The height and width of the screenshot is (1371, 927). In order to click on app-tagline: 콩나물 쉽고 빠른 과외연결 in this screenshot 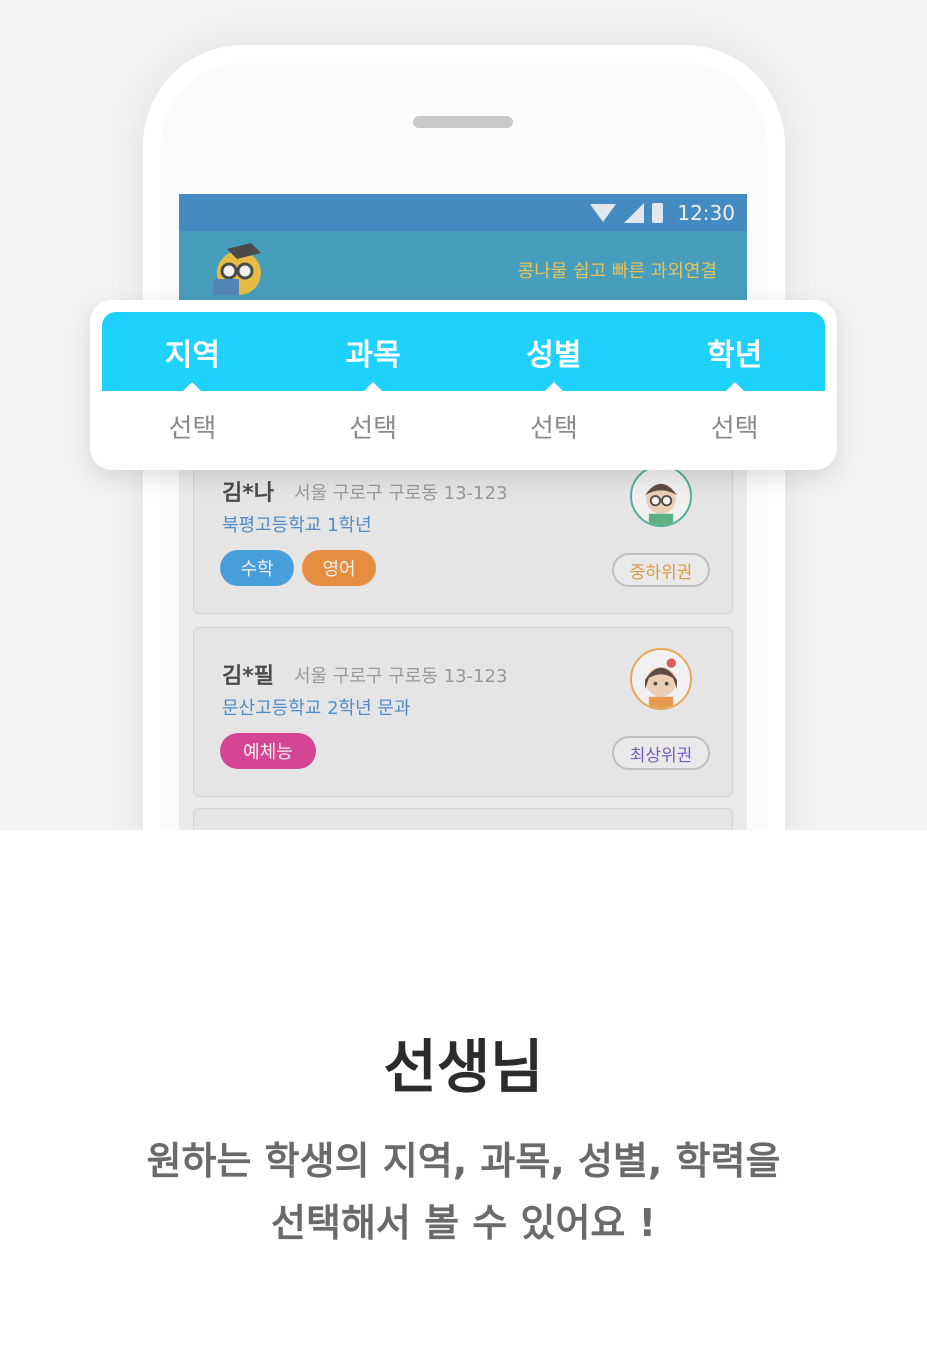, I will do `click(617, 271)`.